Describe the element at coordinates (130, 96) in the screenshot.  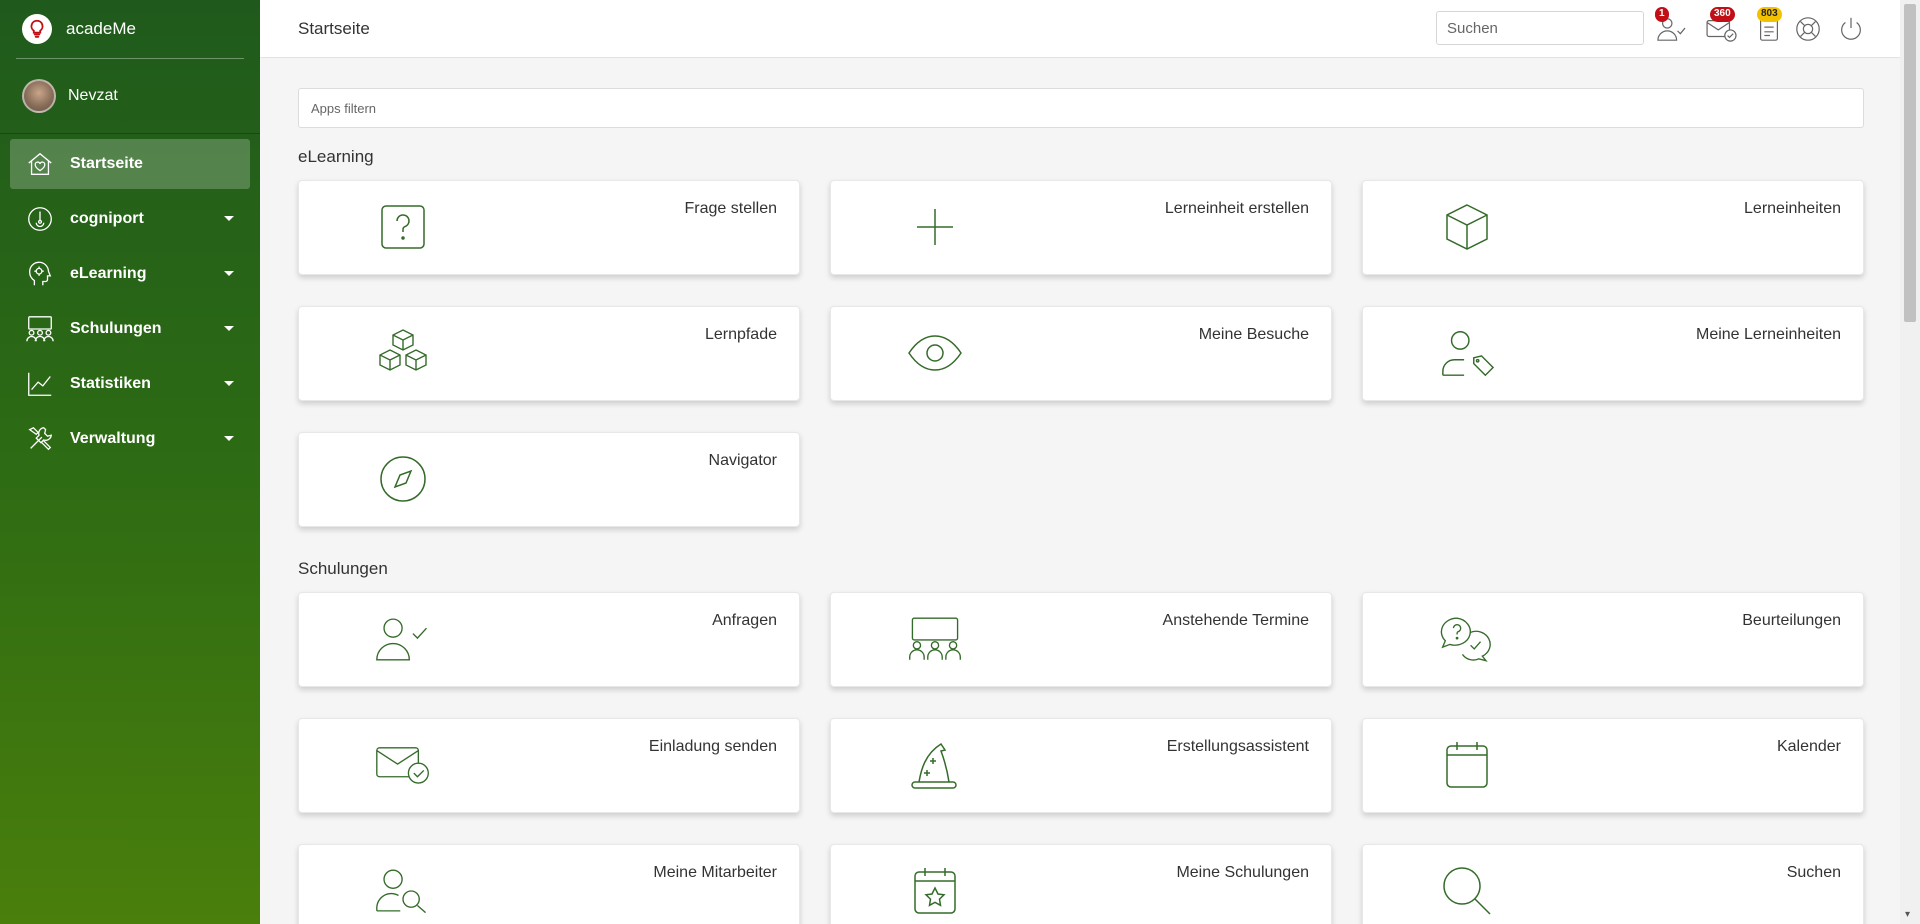
I see `user-profile: Nevzat` at that location.